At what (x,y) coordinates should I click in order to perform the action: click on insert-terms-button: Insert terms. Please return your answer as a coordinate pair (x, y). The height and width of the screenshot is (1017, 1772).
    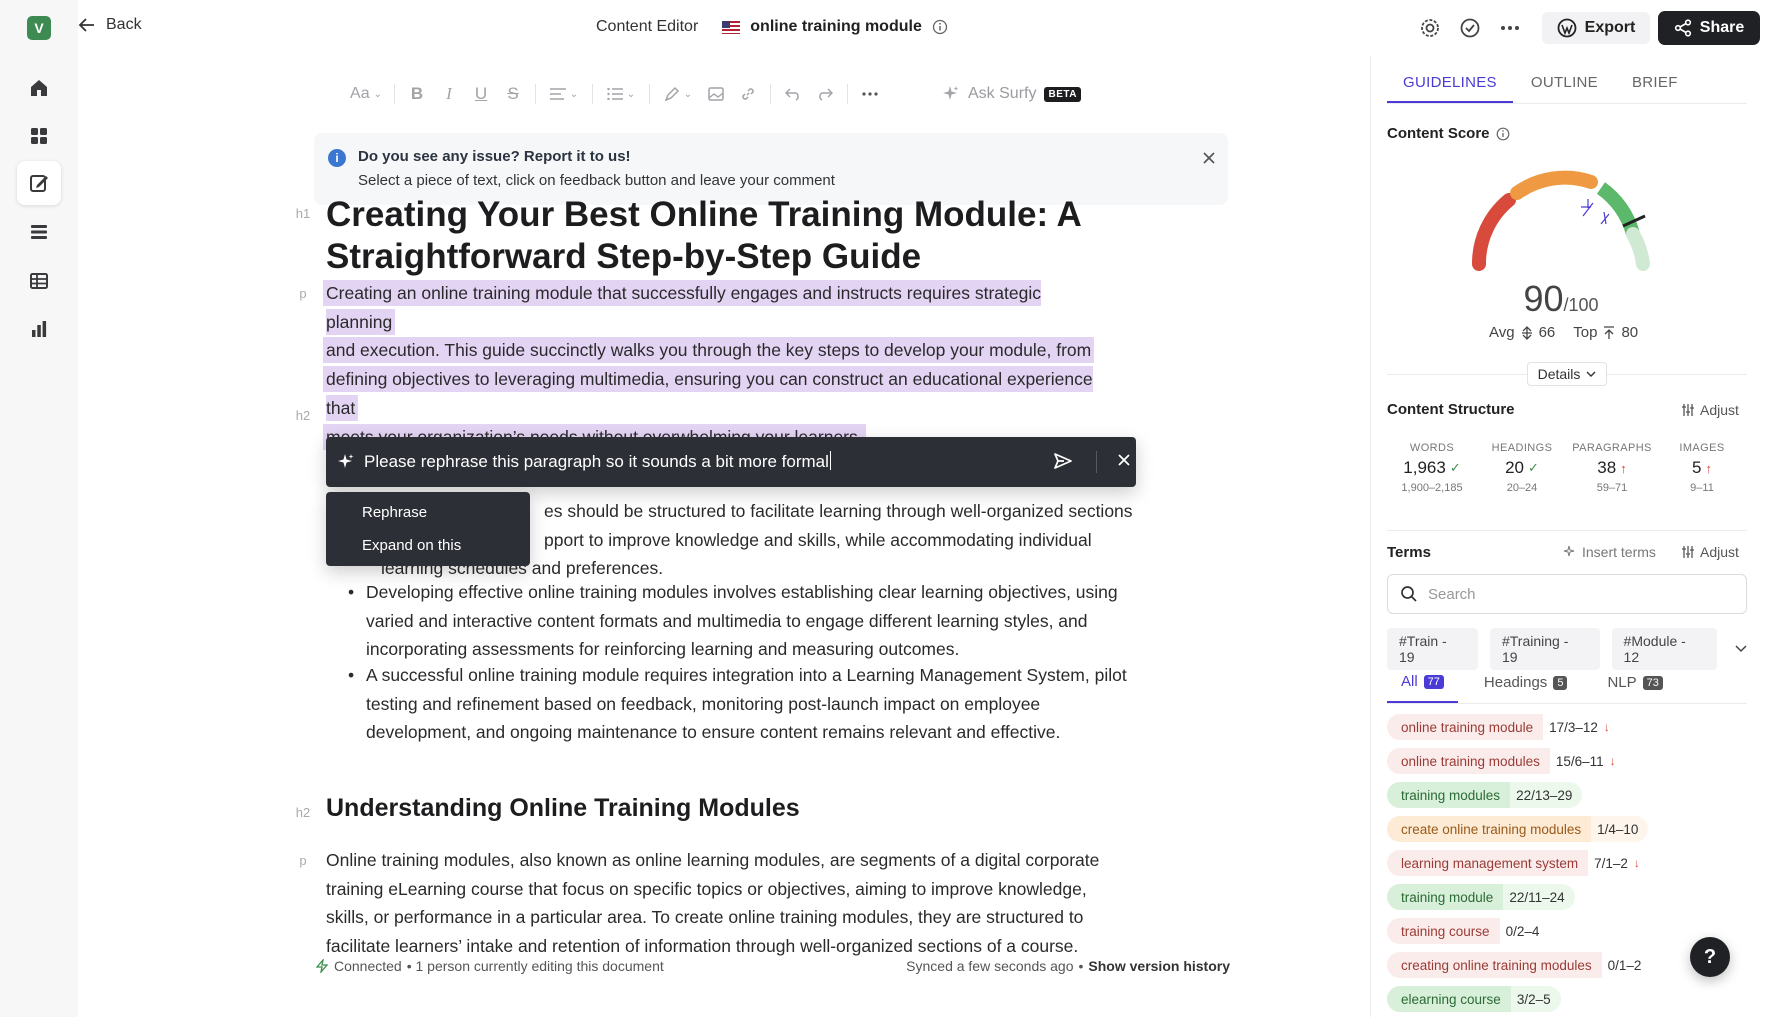
    Looking at the image, I should click on (1609, 552).